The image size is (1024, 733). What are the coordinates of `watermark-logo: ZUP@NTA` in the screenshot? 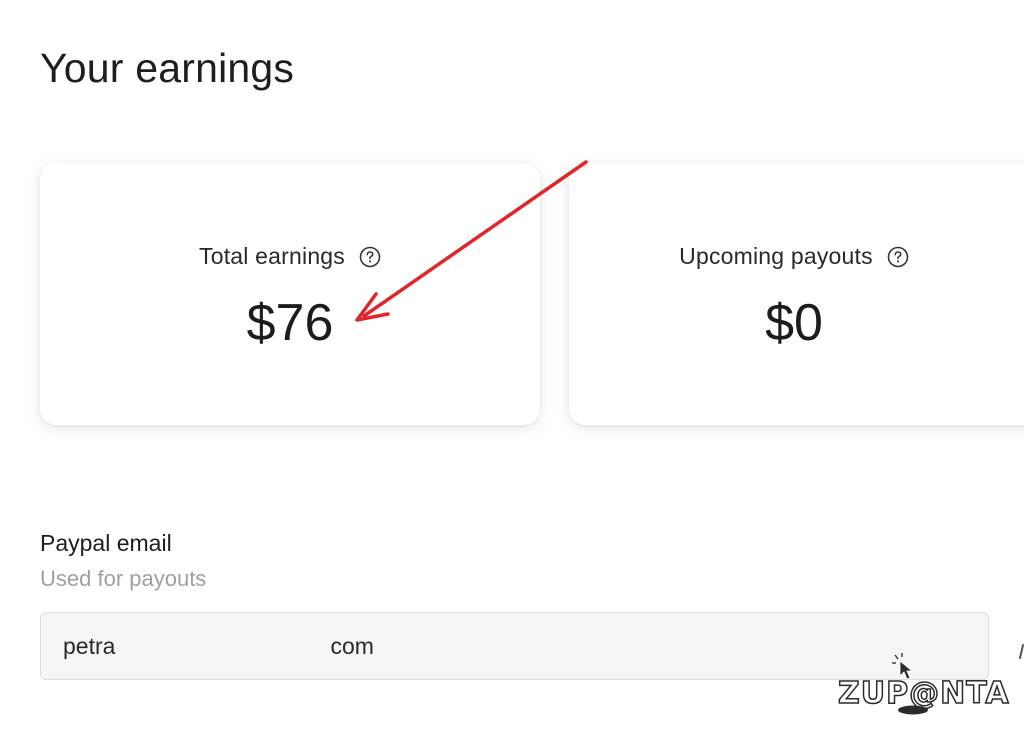 It's located at (923, 685).